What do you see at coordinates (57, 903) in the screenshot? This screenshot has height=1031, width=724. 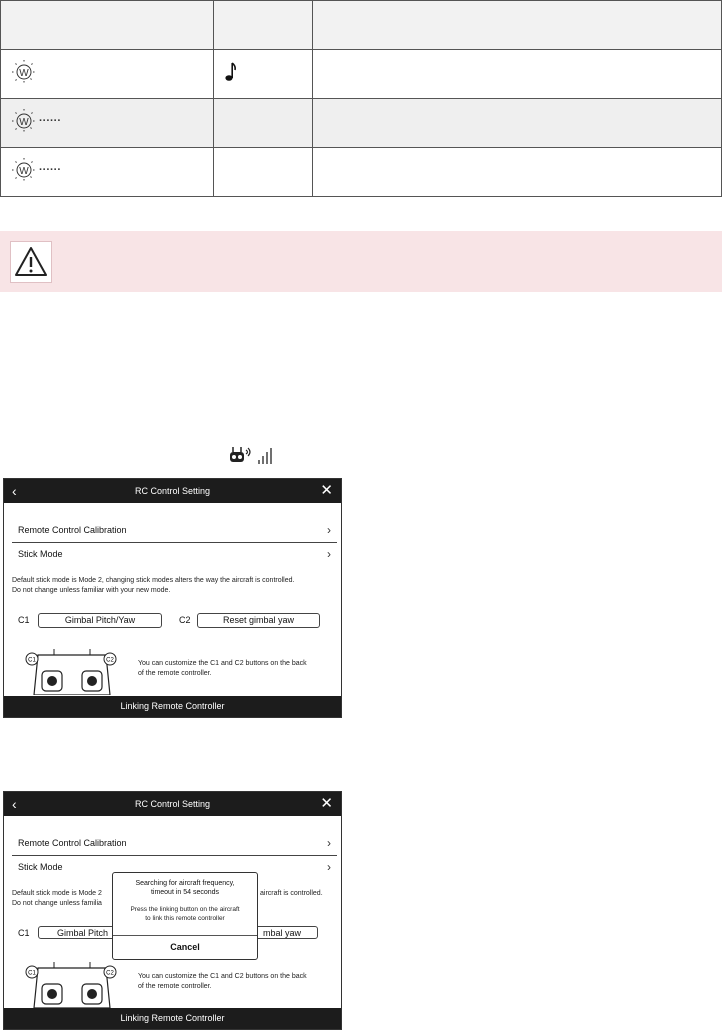 I see `description-line: Do not change unless familia` at bounding box center [57, 903].